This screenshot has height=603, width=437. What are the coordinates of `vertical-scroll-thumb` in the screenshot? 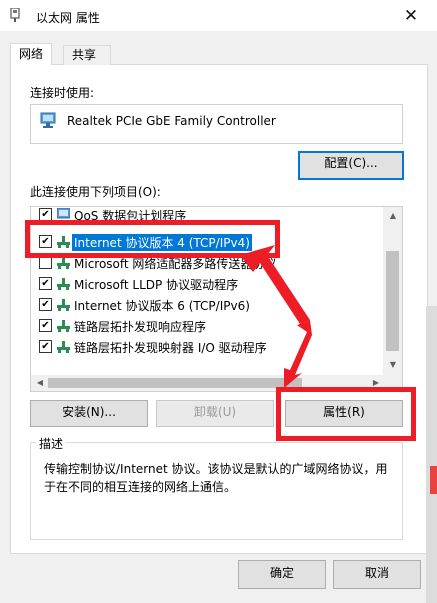 It's located at (392, 301).